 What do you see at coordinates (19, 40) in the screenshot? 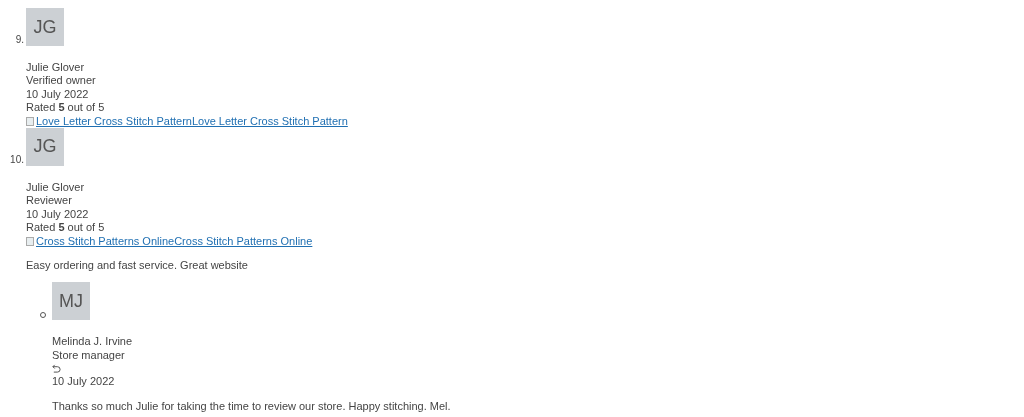
I see `list-number: 9.` at bounding box center [19, 40].